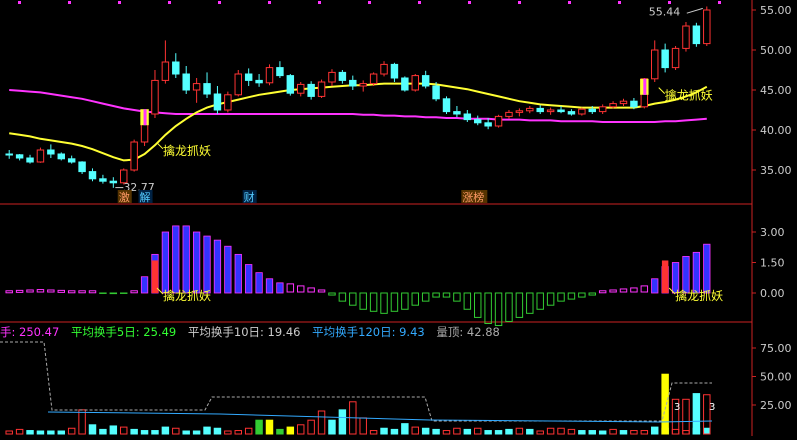  What do you see at coordinates (776, 348) in the screenshot?
I see `volume-tick-label: 75.00` at bounding box center [776, 348].